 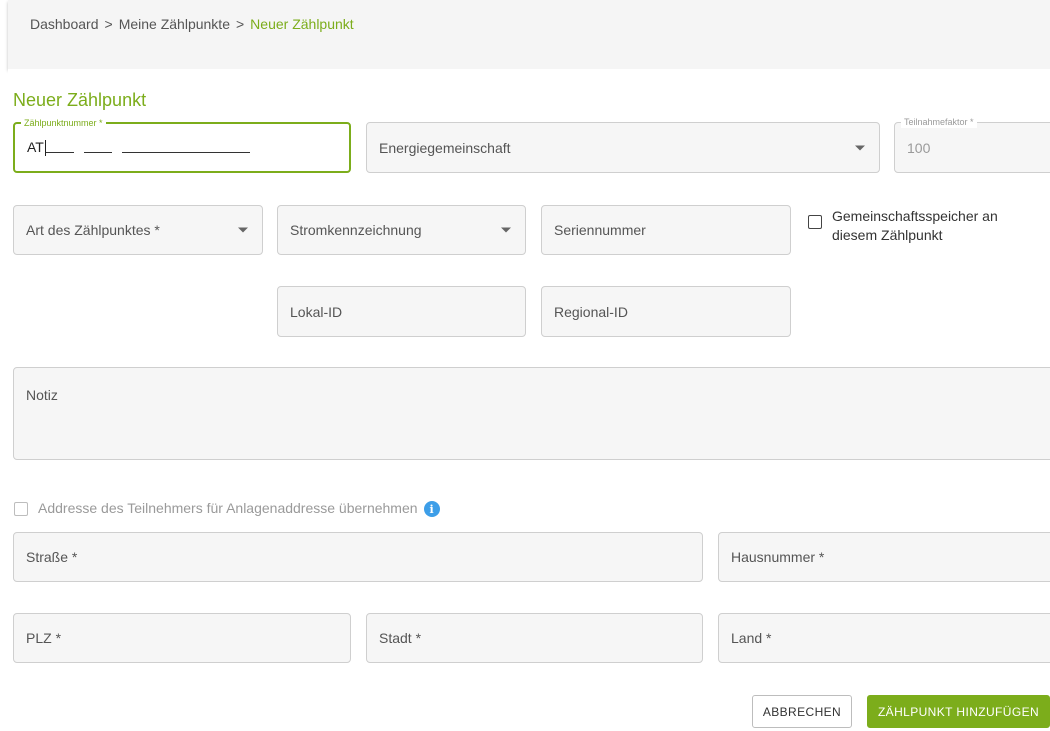 What do you see at coordinates (600, 230) in the screenshot?
I see `seriennummer-label: Seriennummer` at bounding box center [600, 230].